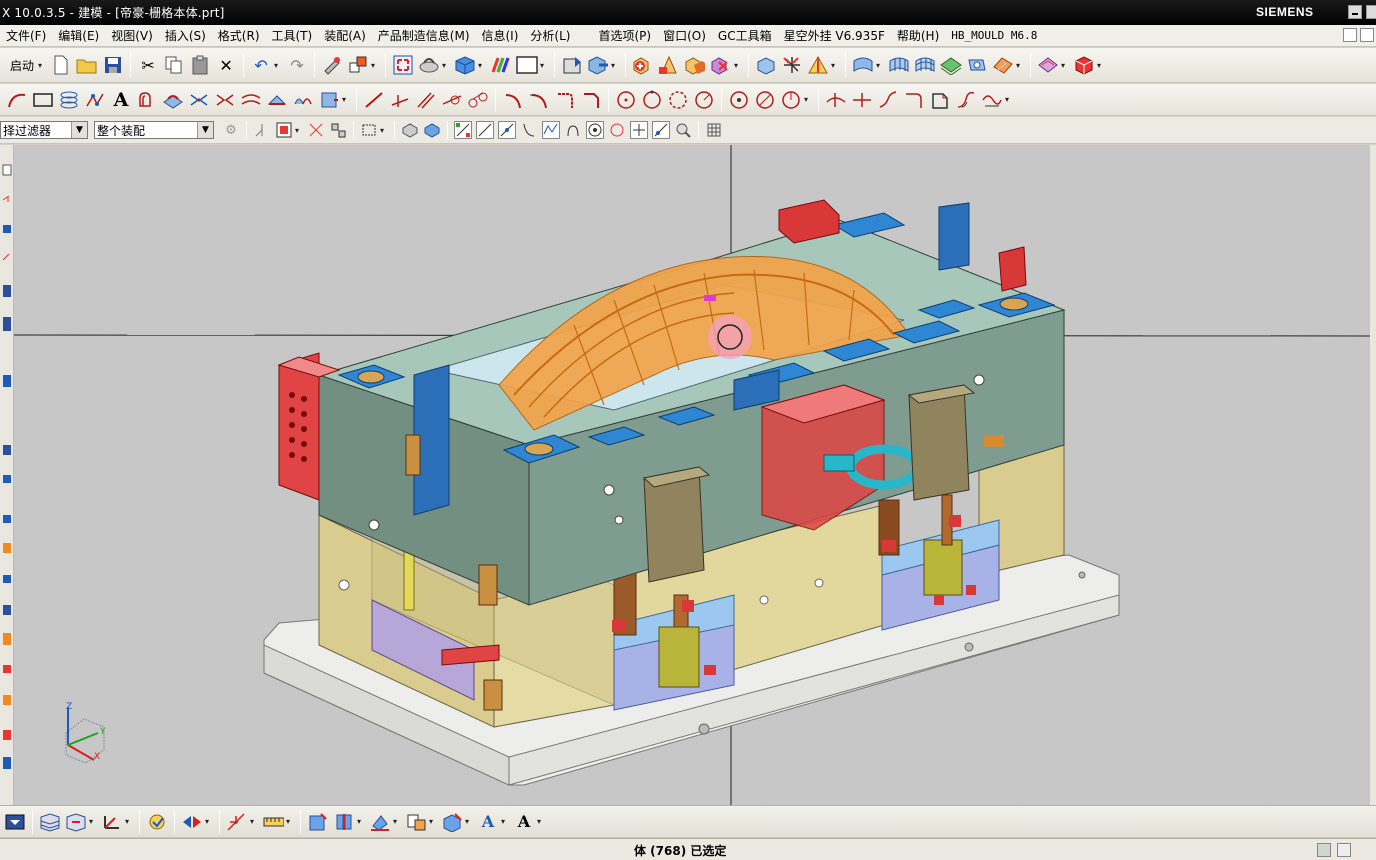 The height and width of the screenshot is (860, 1376). I want to click on snap-intersection-icon, so click(529, 130).